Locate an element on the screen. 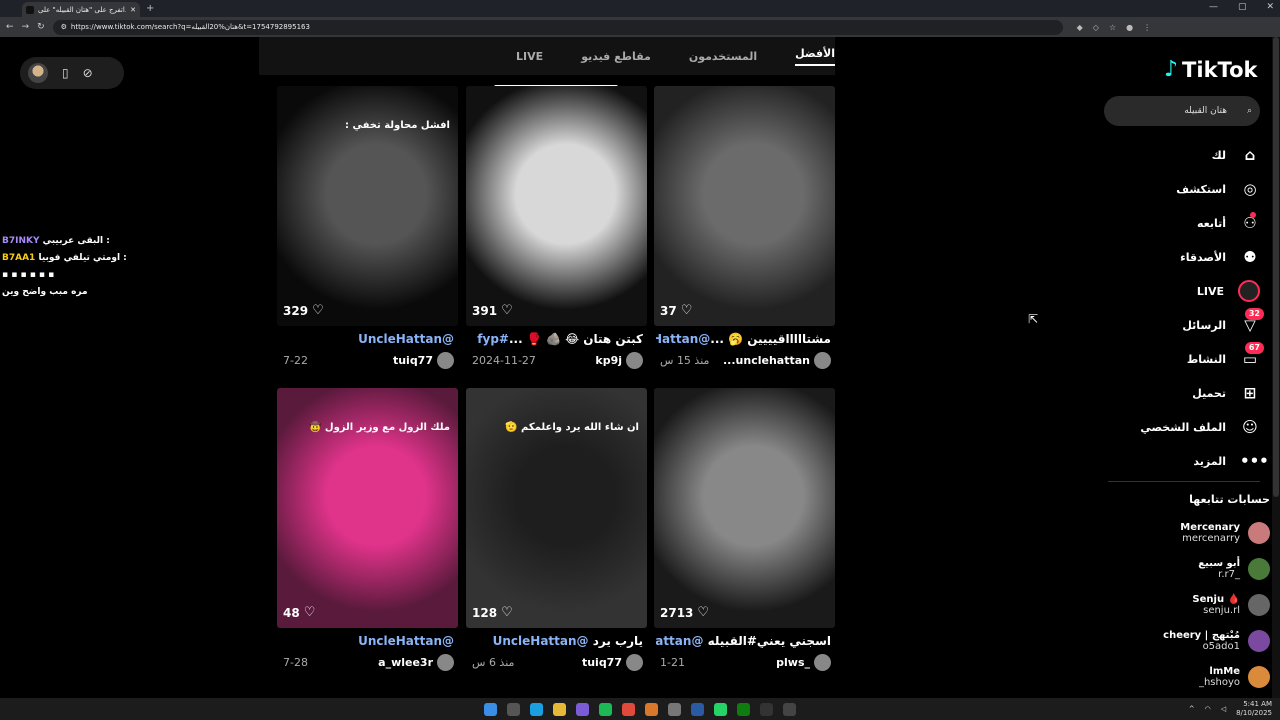  sidebar-item: الأصدقاء ⚉ is located at coordinates (1185, 257).